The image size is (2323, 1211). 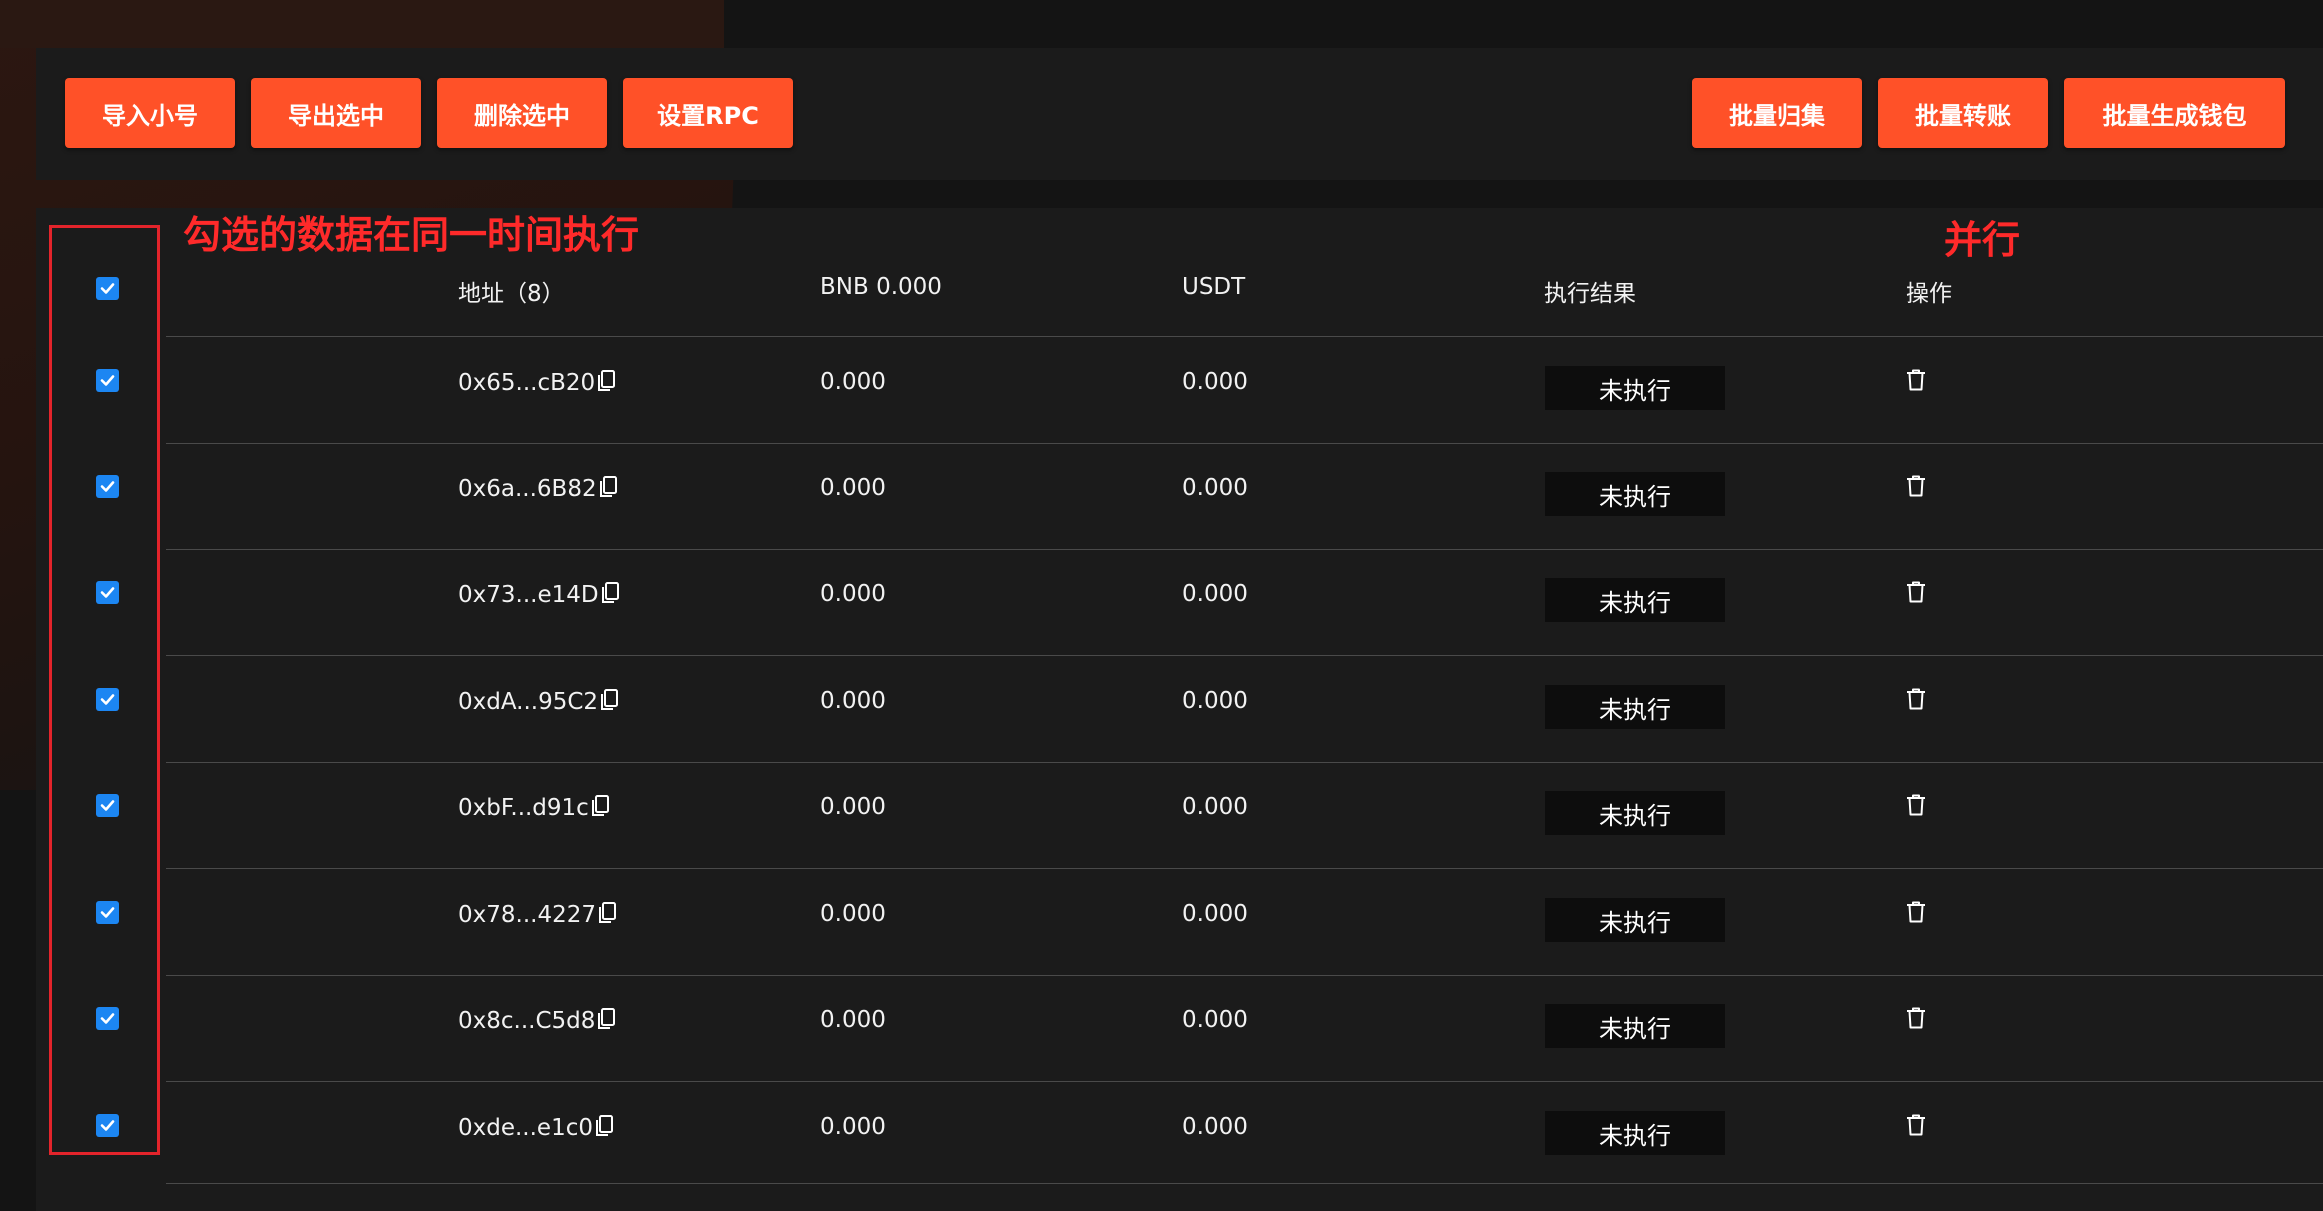 What do you see at coordinates (1929, 294) in the screenshot?
I see `column-header-action: 操作` at bounding box center [1929, 294].